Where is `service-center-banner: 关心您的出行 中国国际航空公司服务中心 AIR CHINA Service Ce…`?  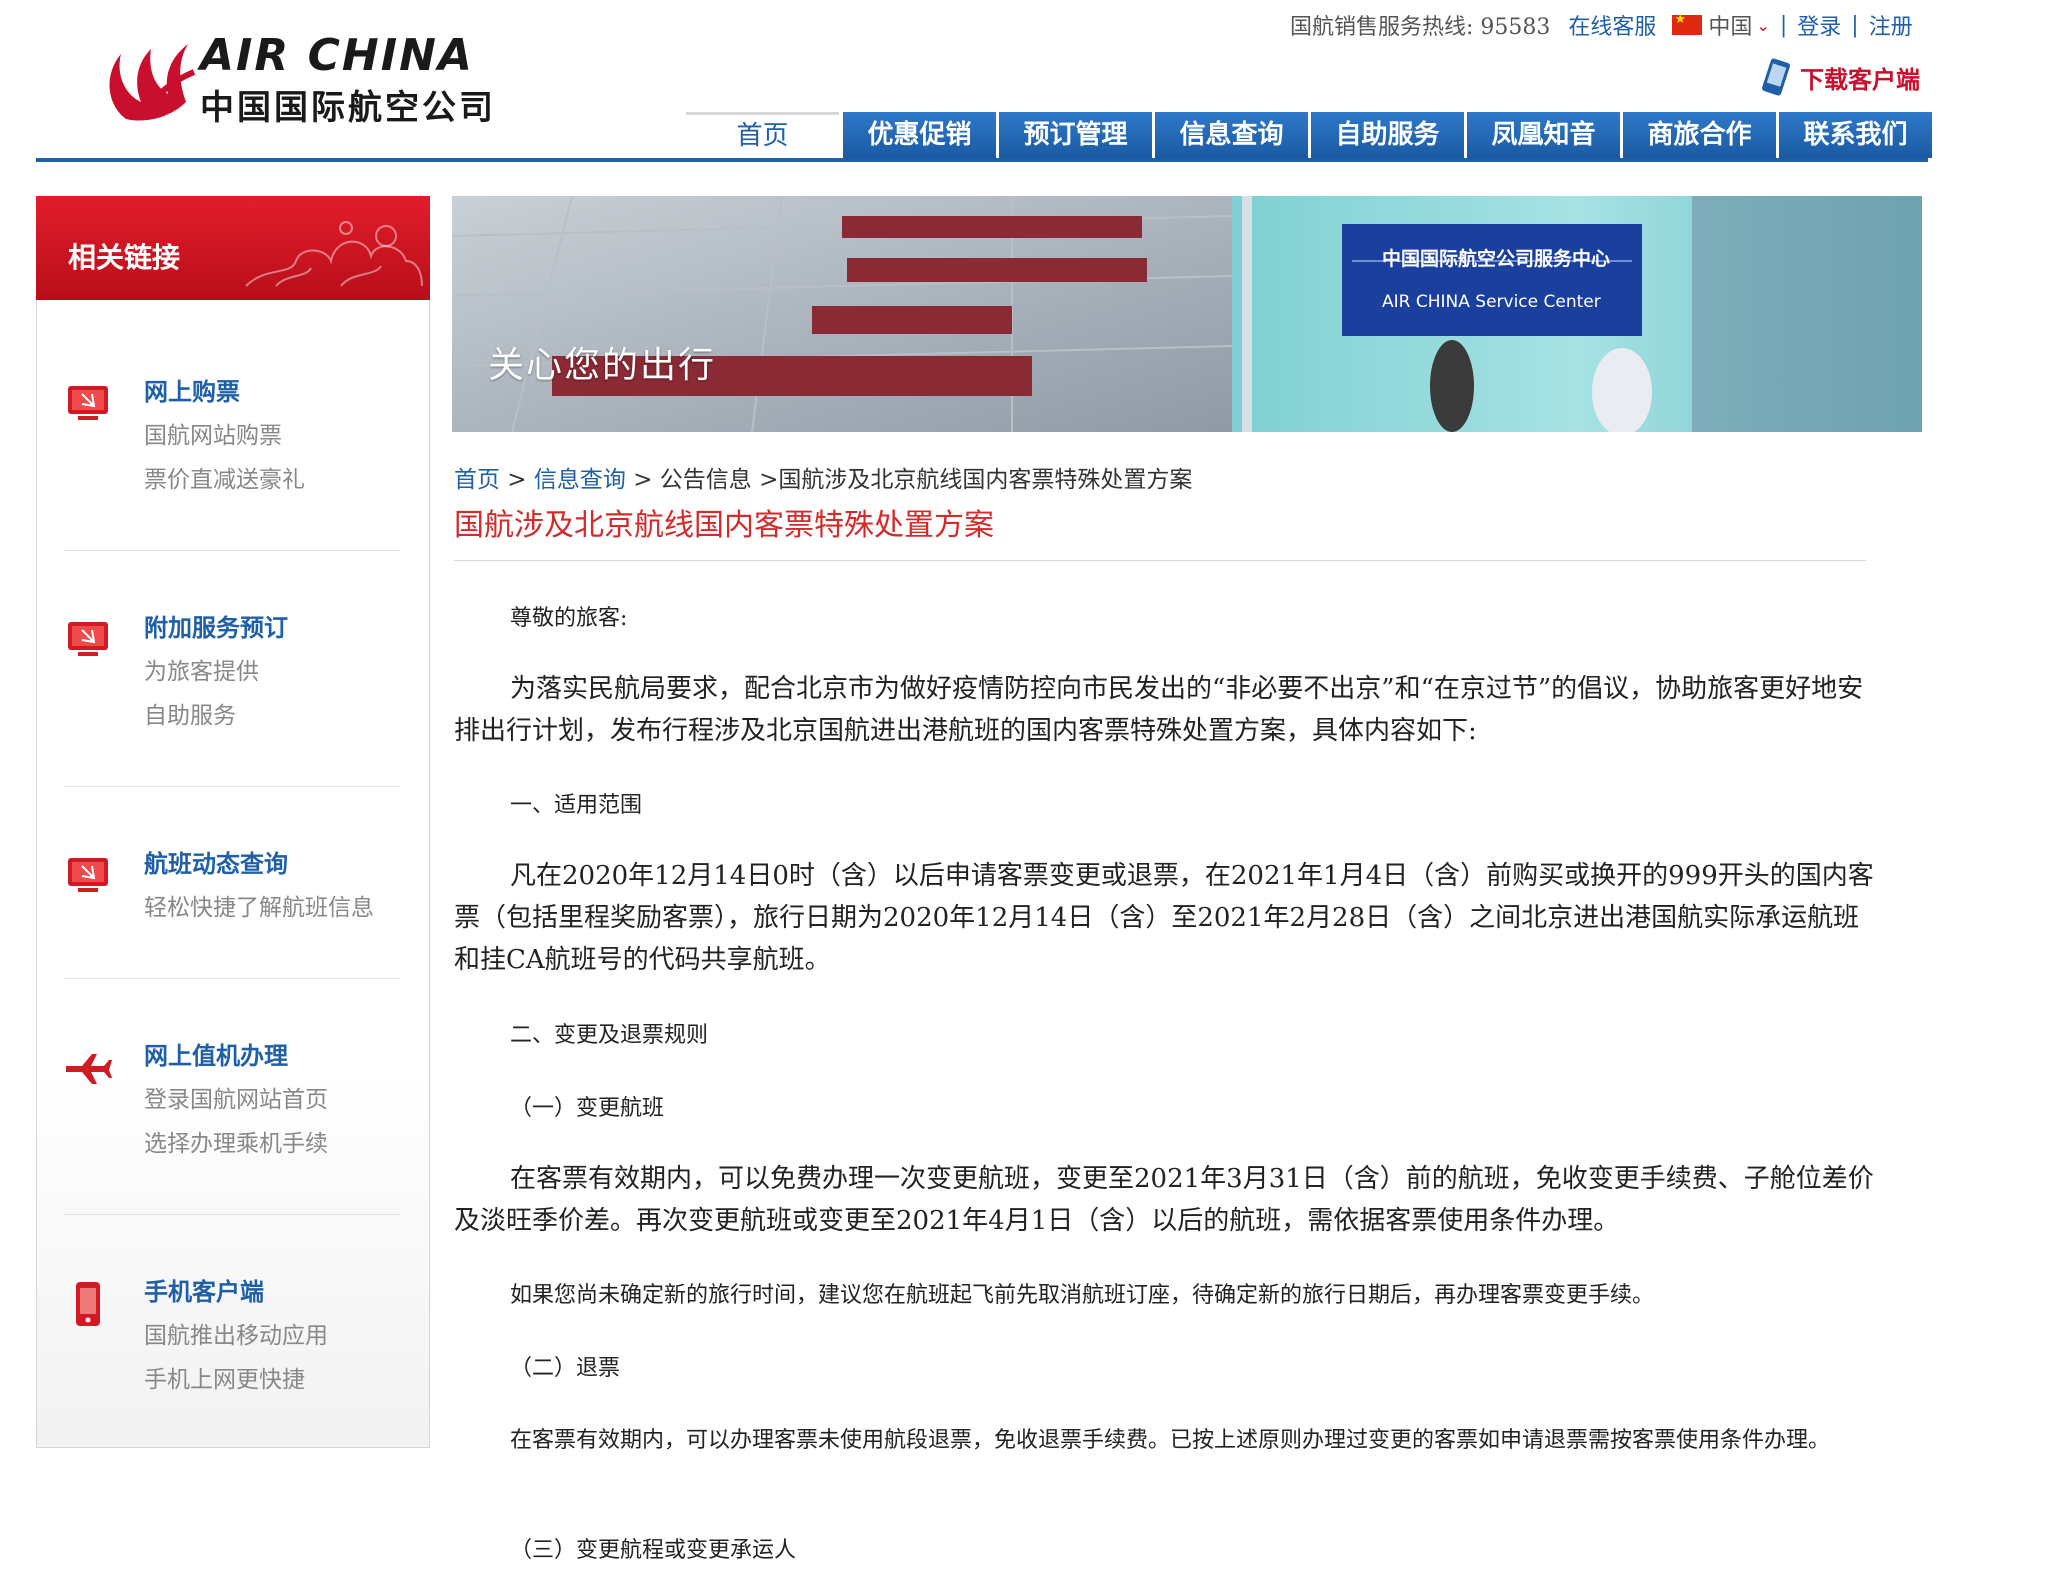
service-center-banner: 关心您的出行 中国国际航空公司服务中心 AIR CHINA Service Ce… is located at coordinates (1187, 314).